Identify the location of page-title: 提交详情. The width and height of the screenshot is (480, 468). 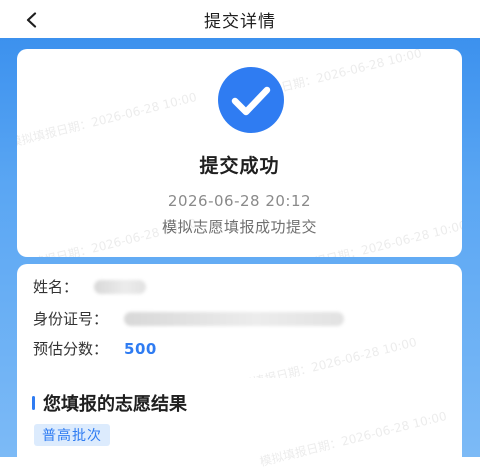
(240, 21).